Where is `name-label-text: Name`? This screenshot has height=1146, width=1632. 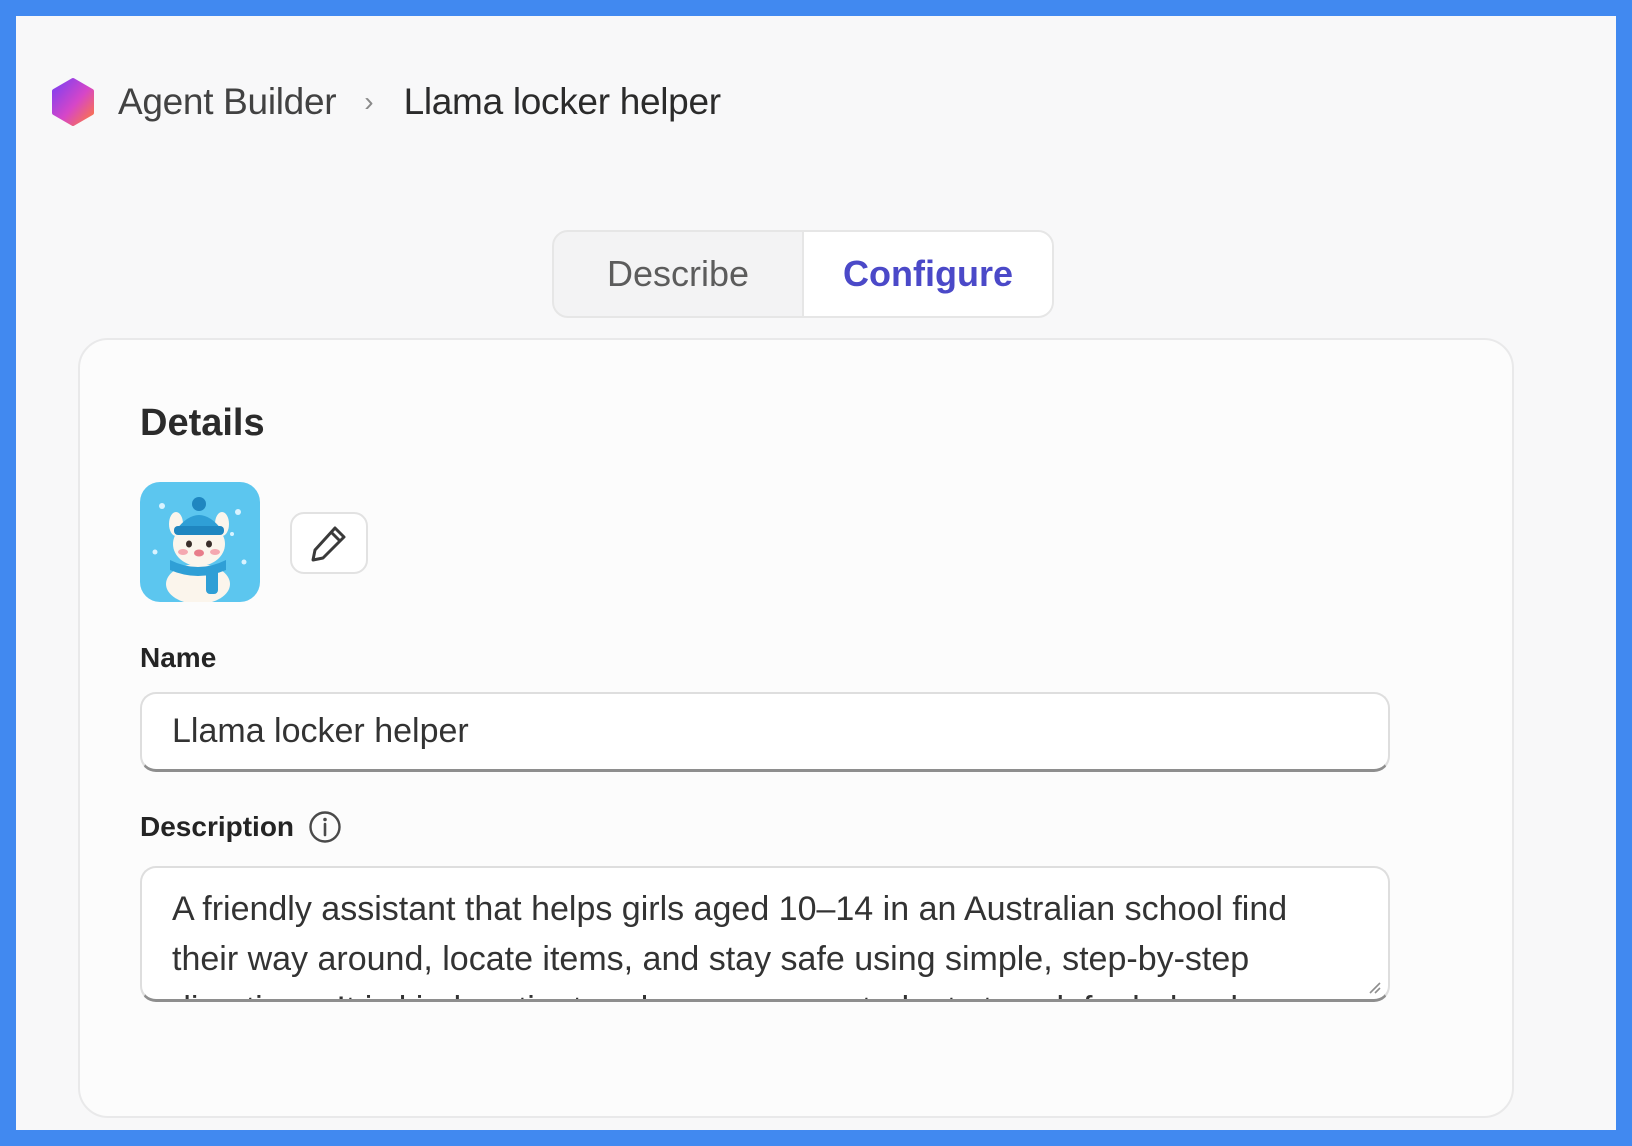 name-label-text: Name is located at coordinates (178, 657).